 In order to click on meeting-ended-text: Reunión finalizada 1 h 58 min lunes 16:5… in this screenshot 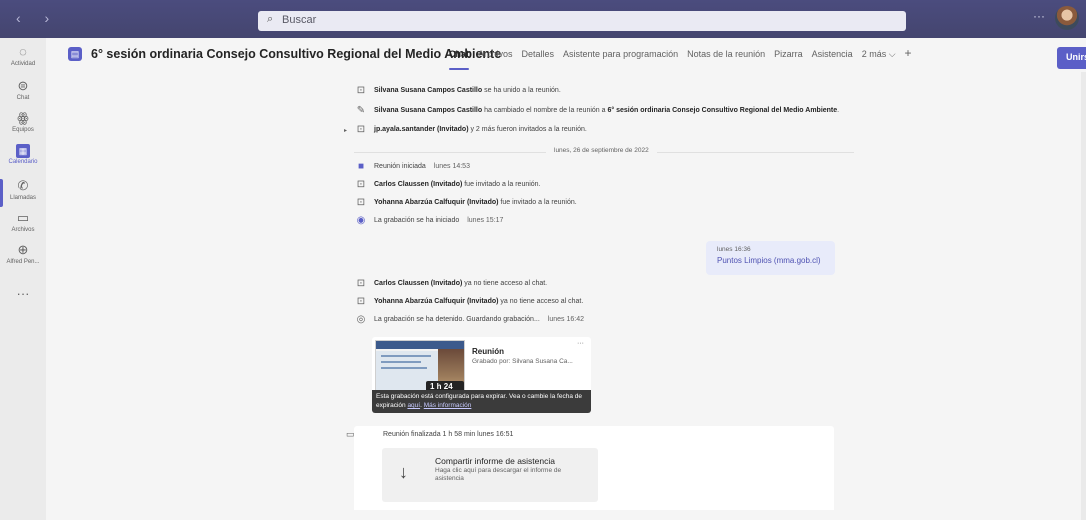, I will do `click(448, 434)`.